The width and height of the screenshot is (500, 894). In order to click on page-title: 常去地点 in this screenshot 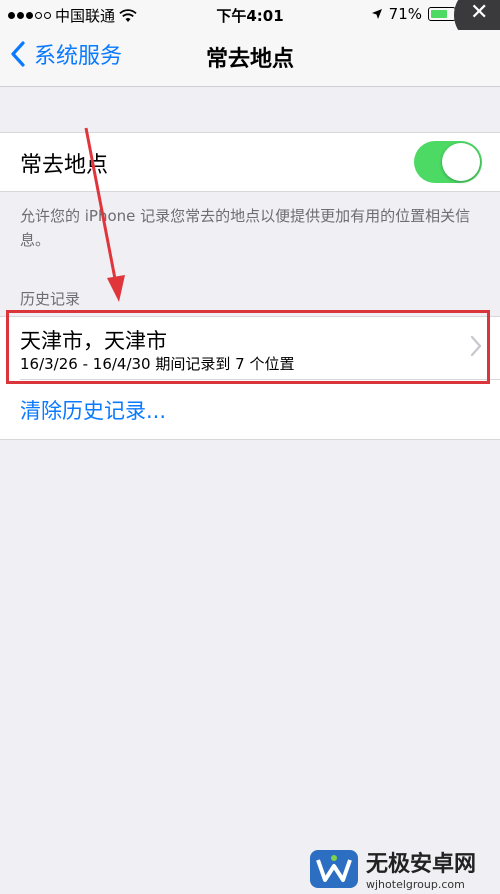, I will do `click(249, 59)`.